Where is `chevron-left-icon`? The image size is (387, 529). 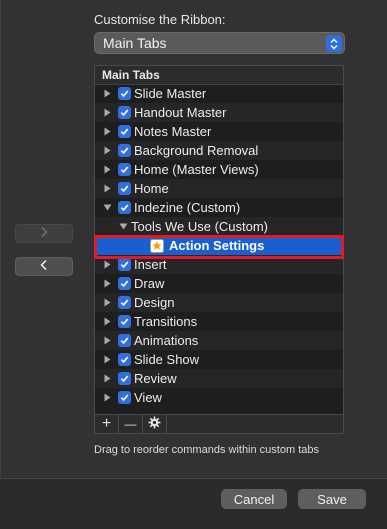 chevron-left-icon is located at coordinates (44, 267).